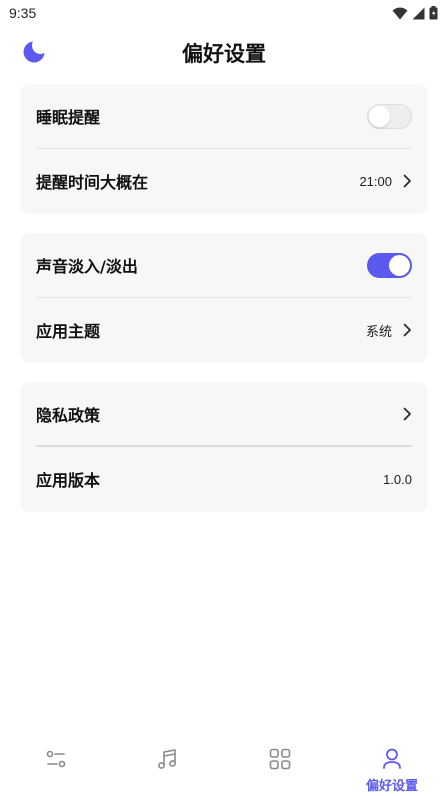 The height and width of the screenshot is (796, 448). Describe the element at coordinates (23, 13) in the screenshot. I see `status-time: 9:35` at that location.